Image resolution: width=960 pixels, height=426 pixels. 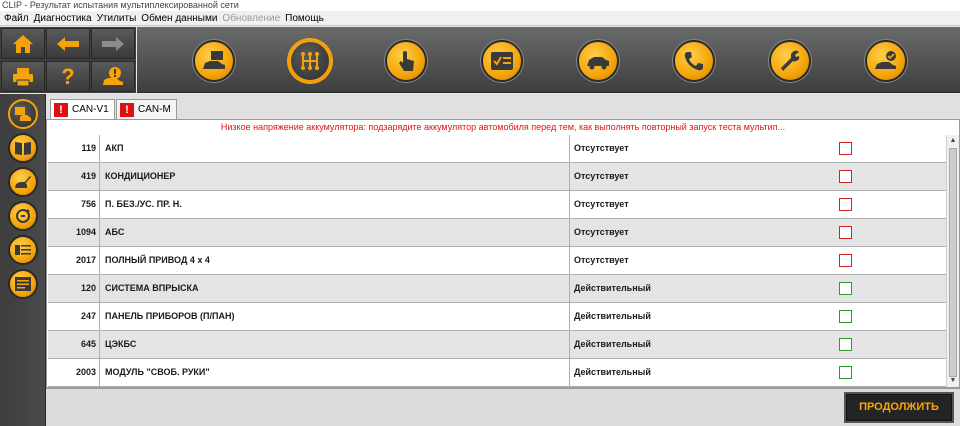 I want to click on printer-icon, so click(x=23, y=76).